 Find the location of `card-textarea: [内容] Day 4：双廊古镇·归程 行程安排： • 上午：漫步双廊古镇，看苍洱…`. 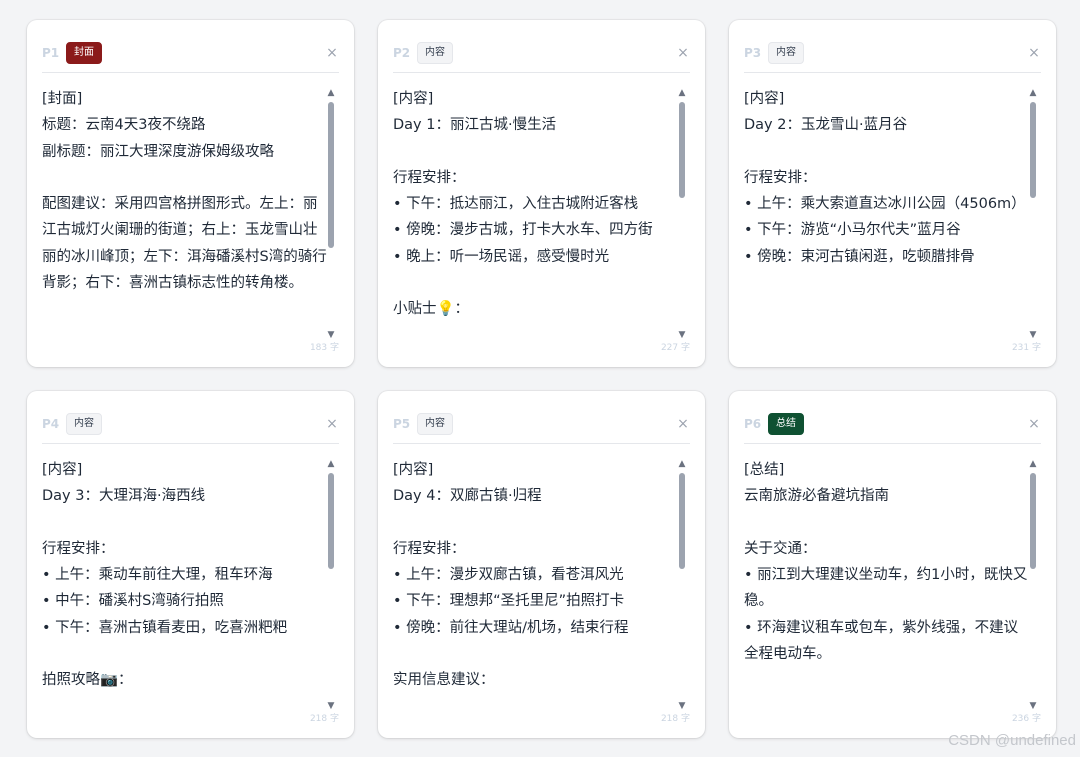

card-textarea: [内容] Day 4：双廊古镇·归程 行程安排： • 上午：漫步双廊古镇，看苍洱… is located at coordinates (536, 576).